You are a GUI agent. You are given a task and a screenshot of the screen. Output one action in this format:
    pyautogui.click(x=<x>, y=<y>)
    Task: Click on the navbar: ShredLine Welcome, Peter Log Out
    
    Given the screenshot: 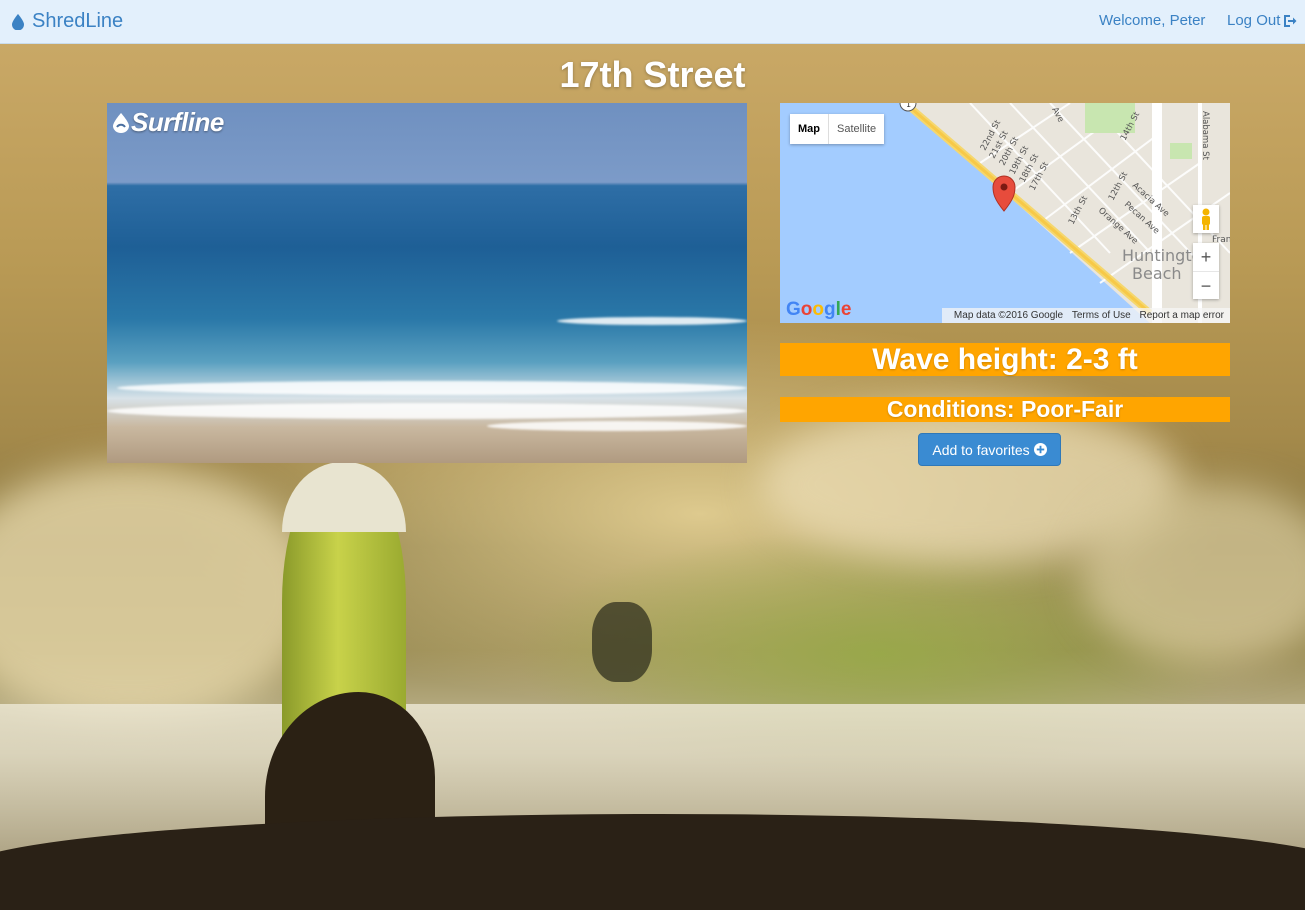 What is the action you would take?
    pyautogui.click(x=652, y=22)
    